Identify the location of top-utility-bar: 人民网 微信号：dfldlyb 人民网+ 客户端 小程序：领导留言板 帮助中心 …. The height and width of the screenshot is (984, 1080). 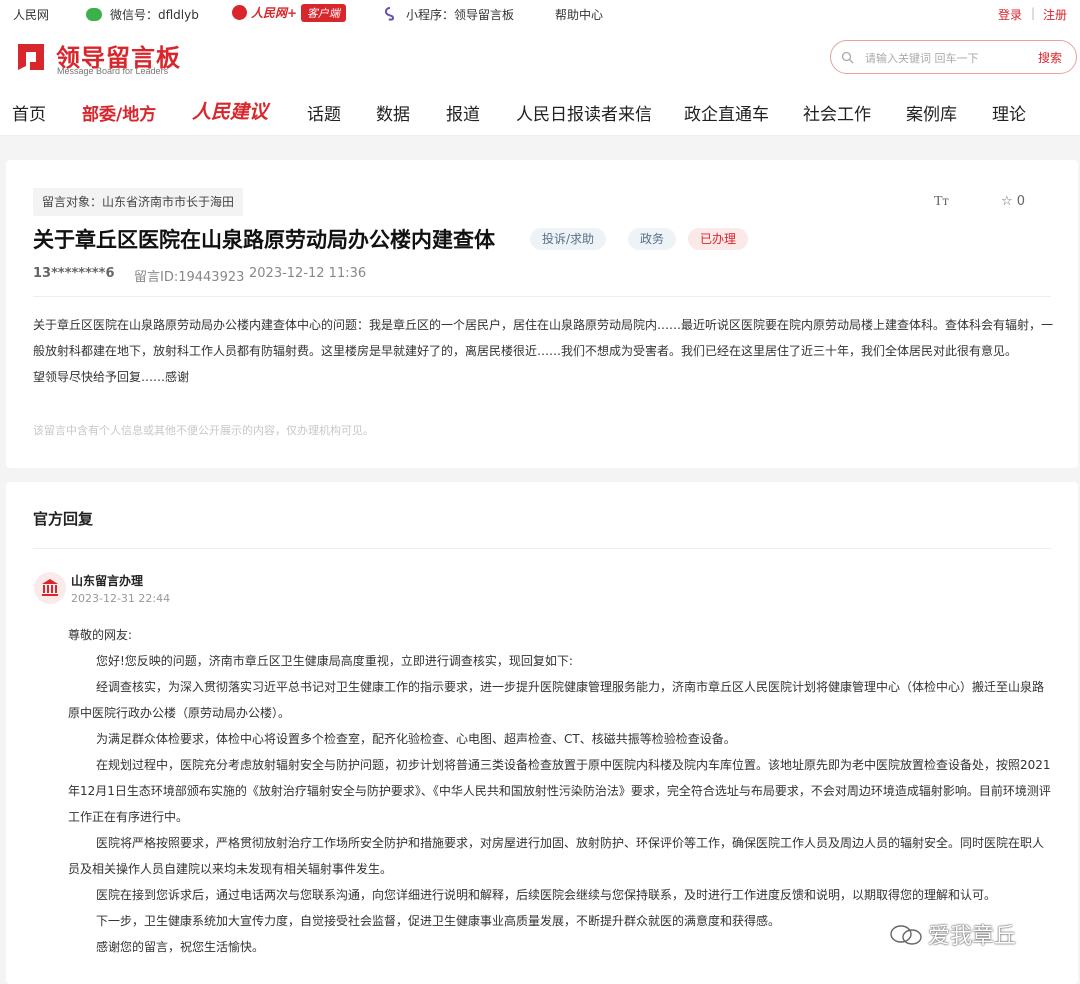
(540, 13).